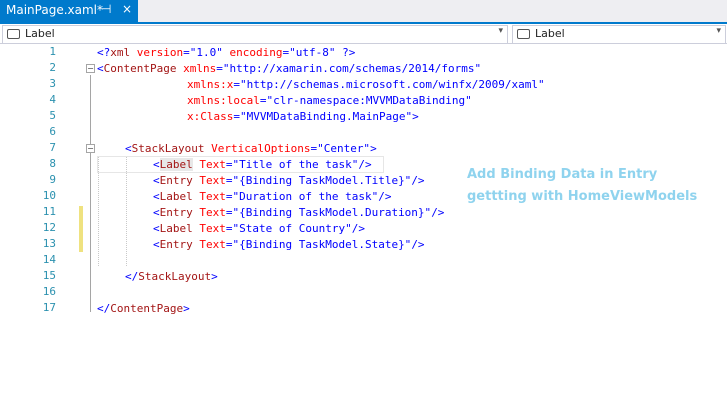  Describe the element at coordinates (210, 84) in the screenshot. I see `code-token-attribute-name: xmlns:x` at that location.